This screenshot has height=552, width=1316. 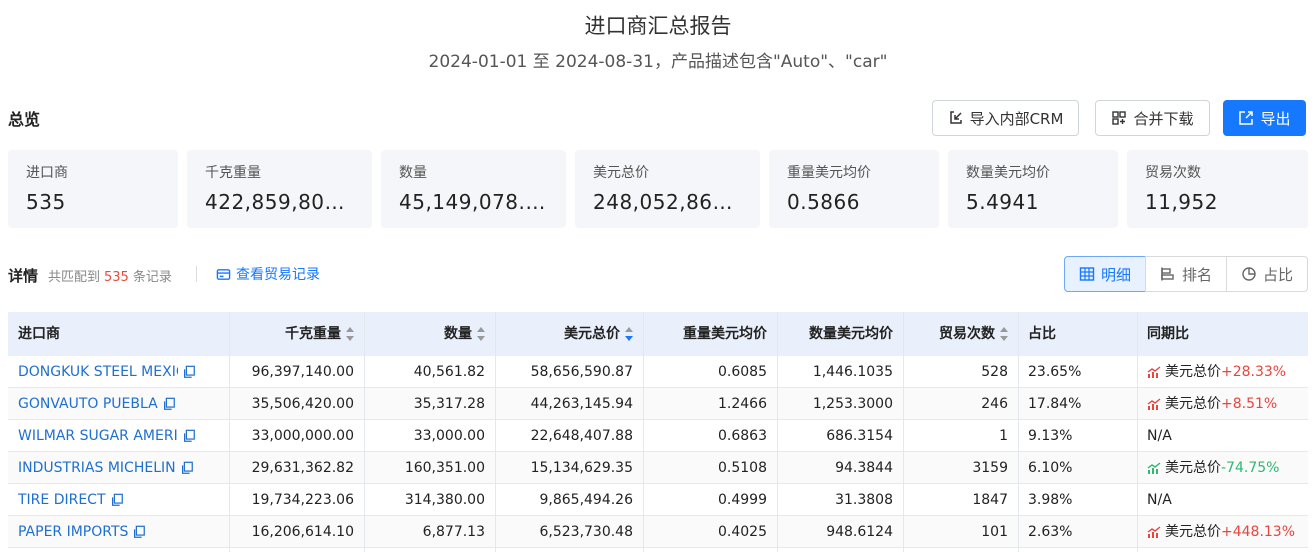 I want to click on details-heading: 详情, so click(x=23, y=276).